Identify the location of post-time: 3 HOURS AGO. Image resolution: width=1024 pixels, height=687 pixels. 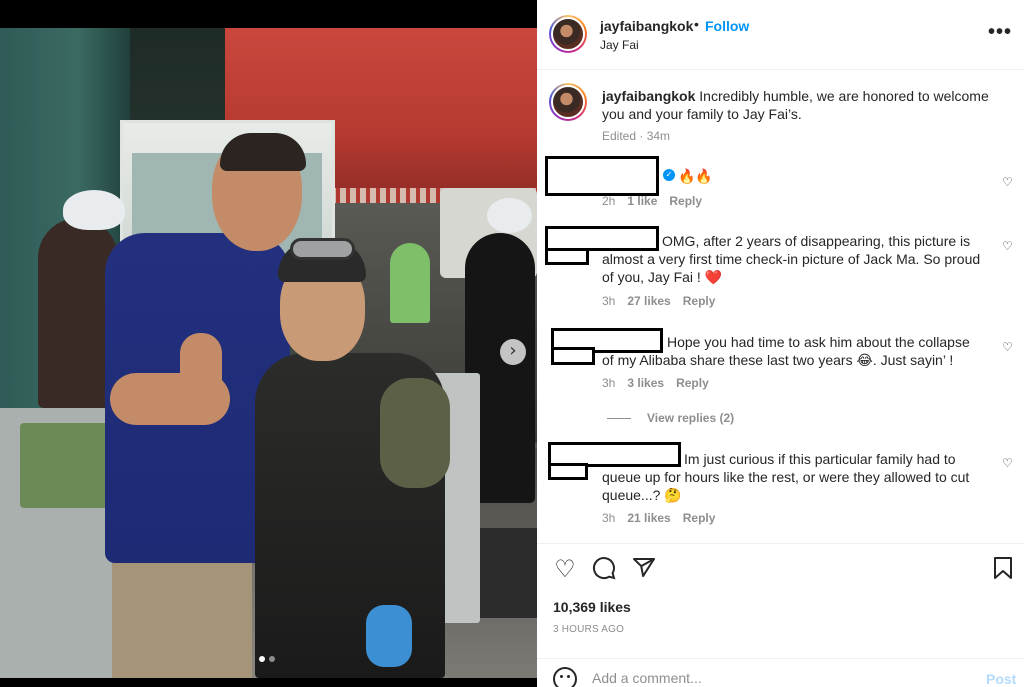
(588, 629).